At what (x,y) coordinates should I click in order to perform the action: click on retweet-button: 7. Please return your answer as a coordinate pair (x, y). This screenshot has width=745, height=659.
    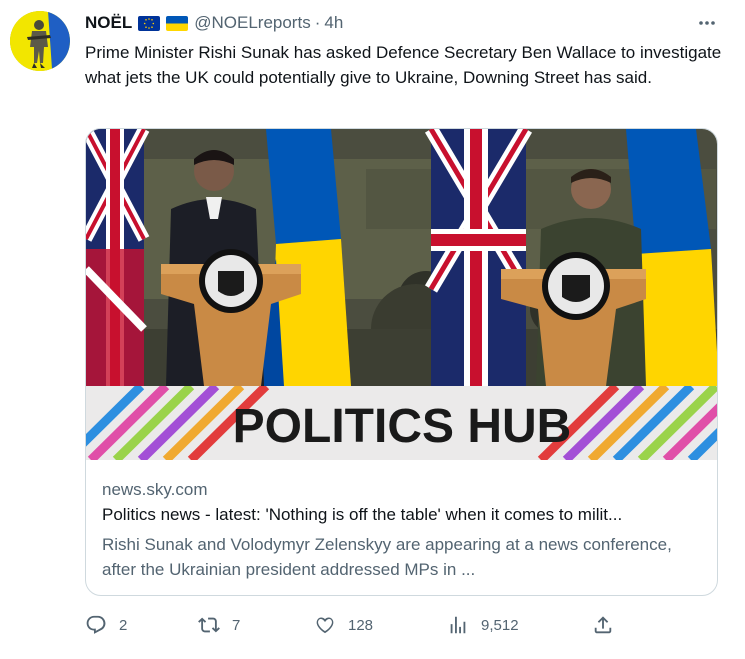
    Looking at the image, I should click on (219, 625).